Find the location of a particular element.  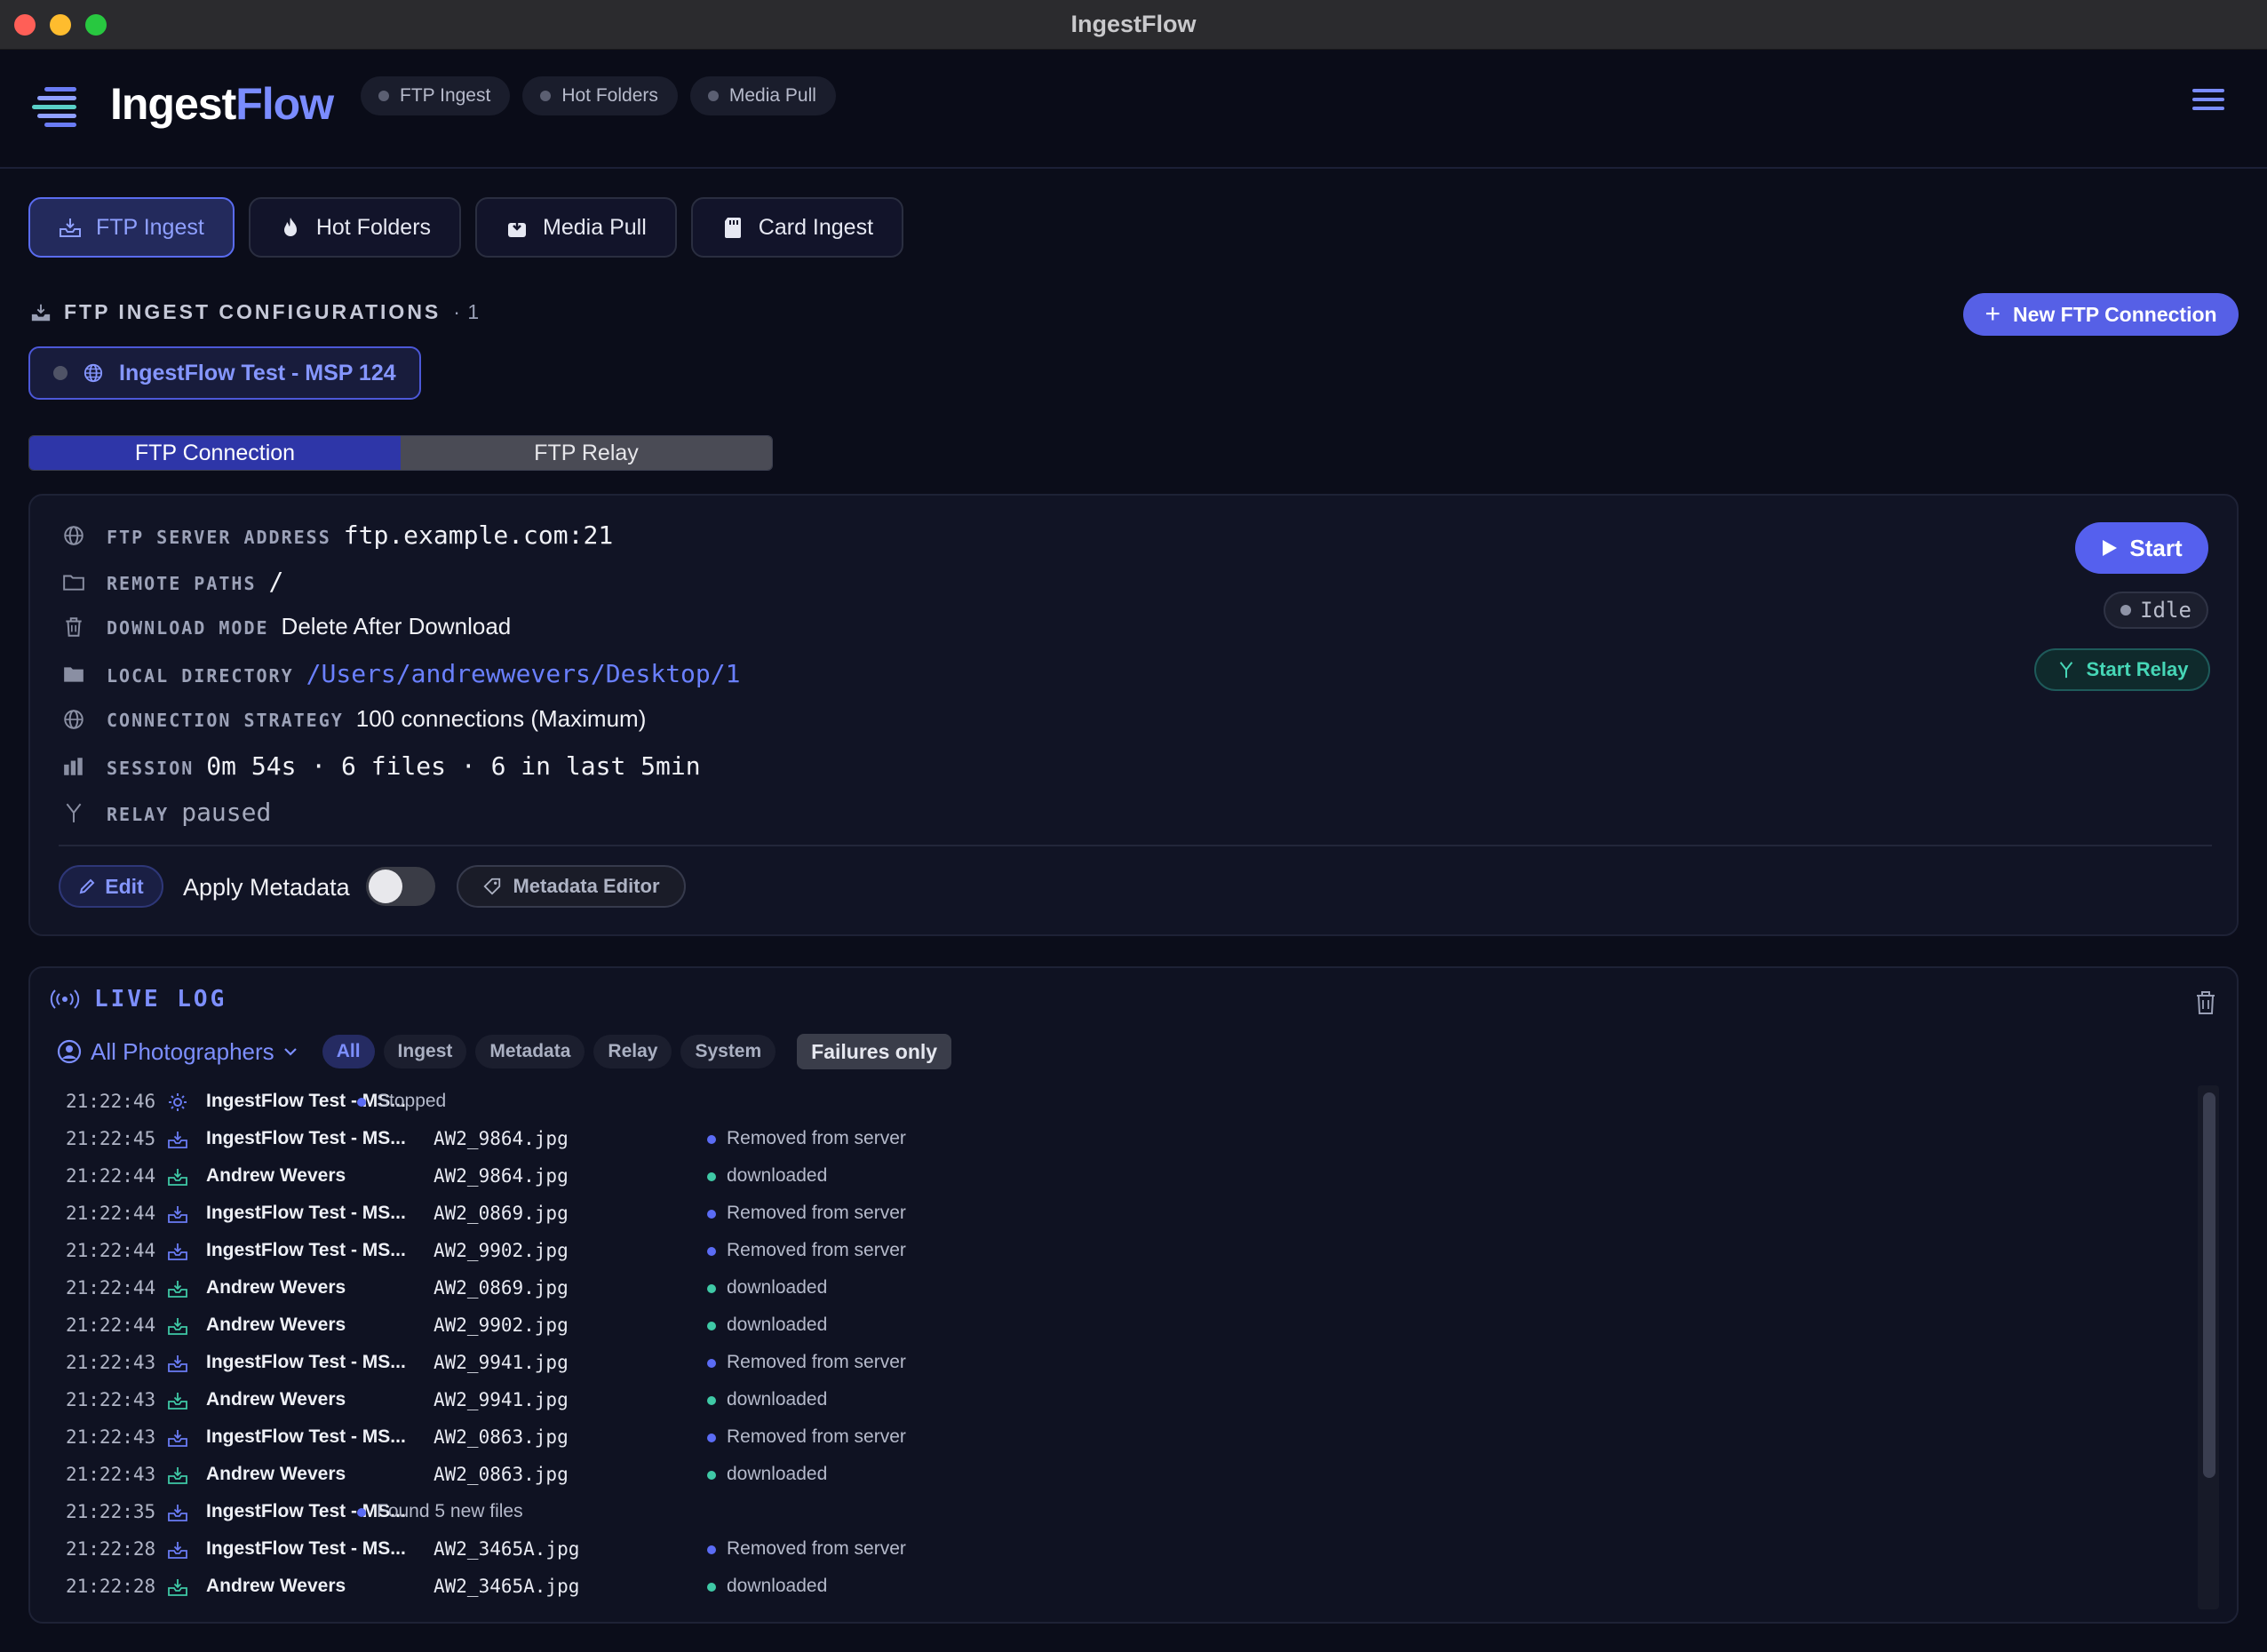

log-time: 21:22:35 is located at coordinates (111, 1511).